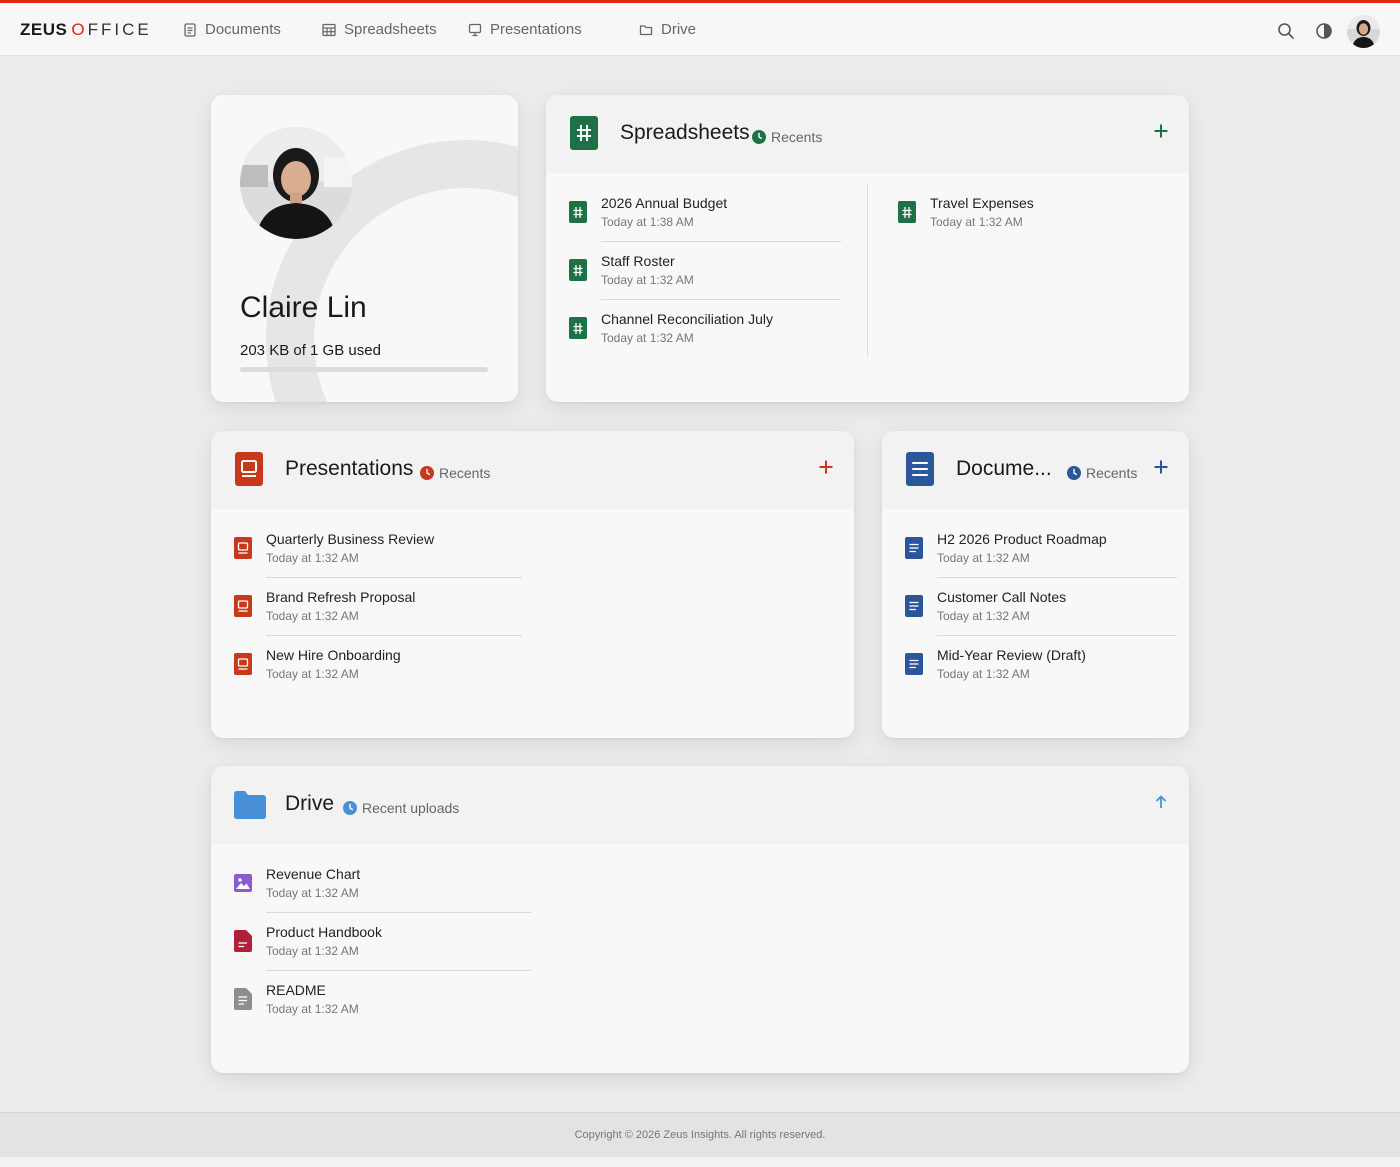  I want to click on upload-arrow-icon, so click(1161, 802).